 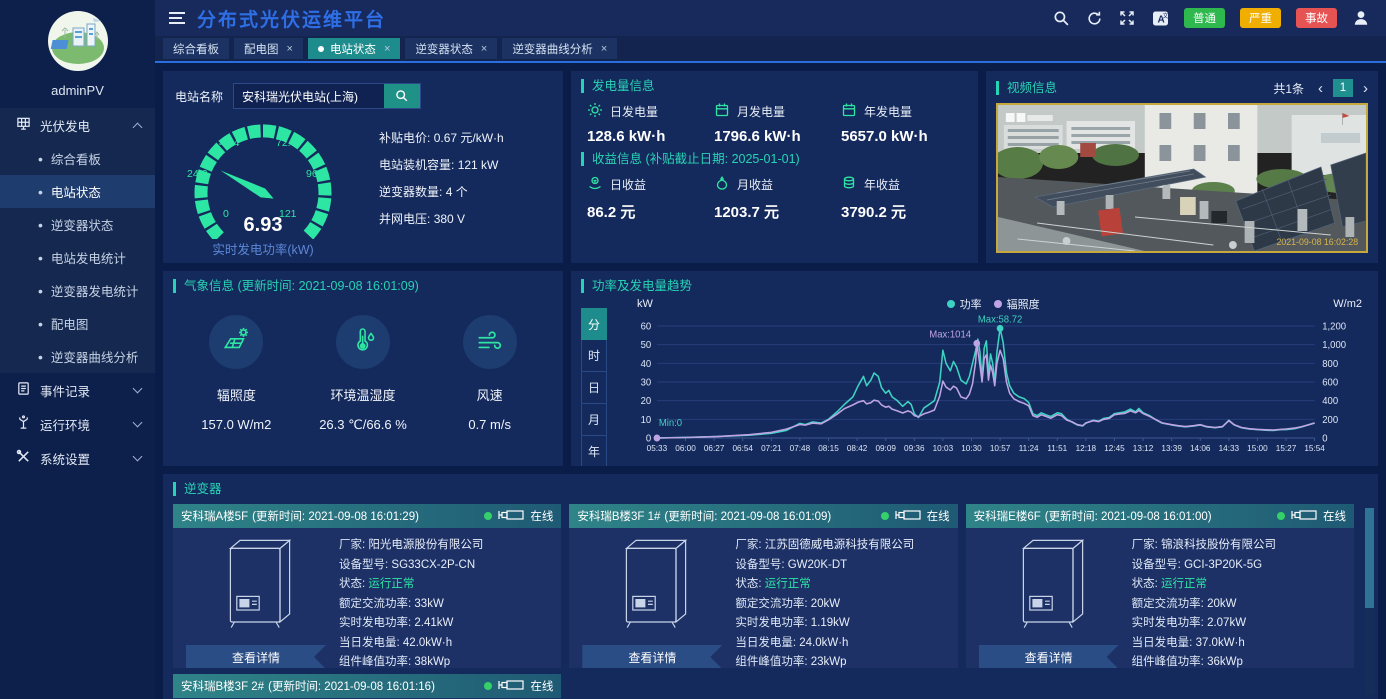 I want to click on tab-inverter-status: 逆变器状态 ×, so click(x=451, y=48).